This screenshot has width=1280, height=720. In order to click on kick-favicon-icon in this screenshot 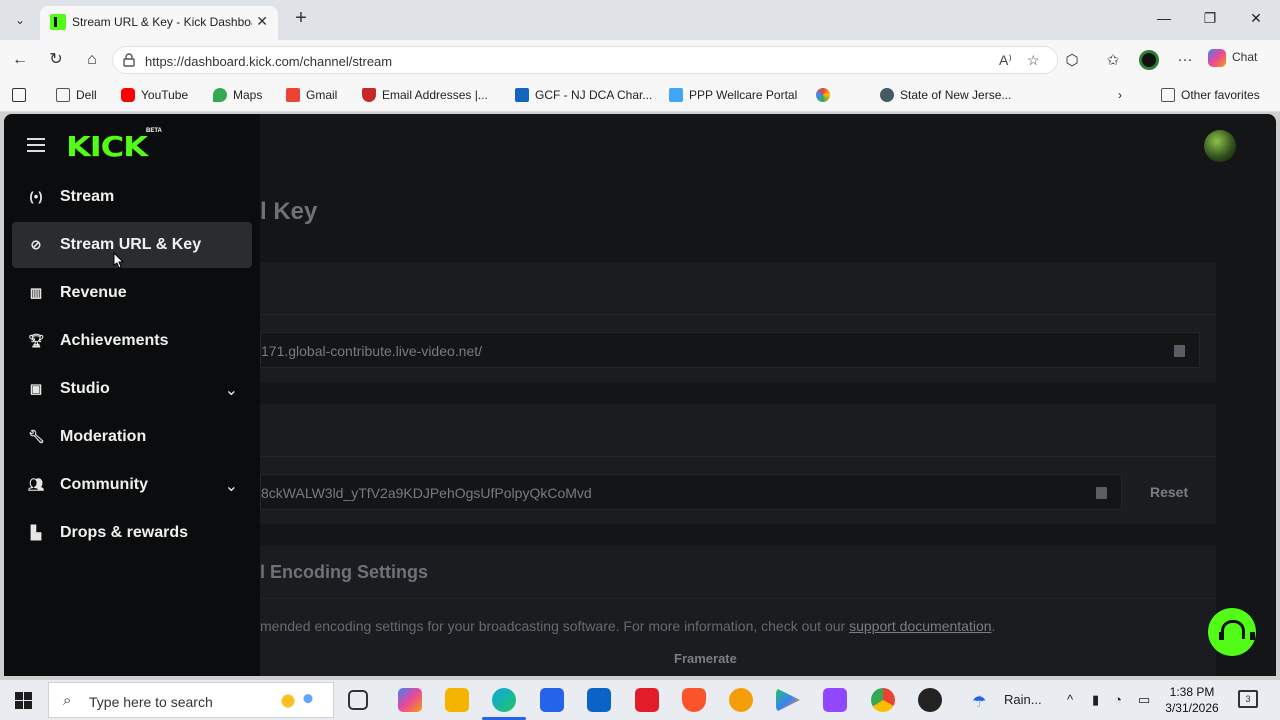, I will do `click(58, 22)`.